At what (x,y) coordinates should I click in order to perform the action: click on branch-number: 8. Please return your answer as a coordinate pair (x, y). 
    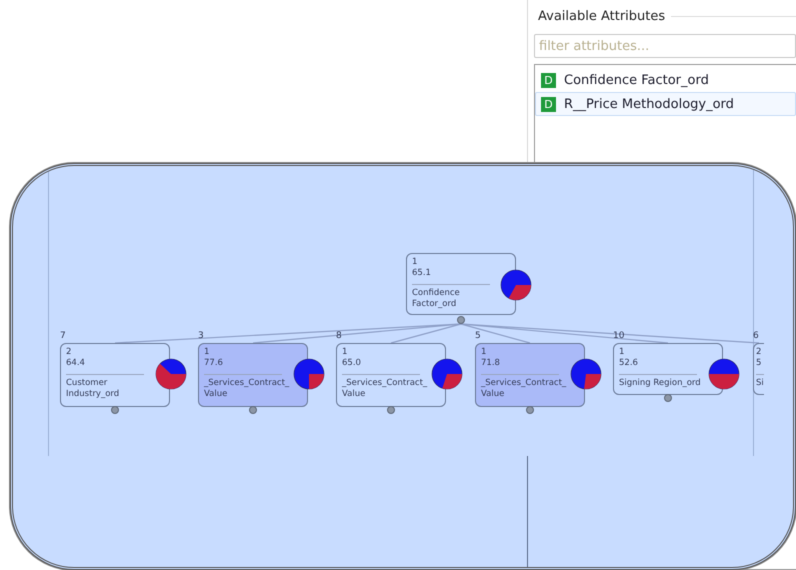
    Looking at the image, I should click on (339, 336).